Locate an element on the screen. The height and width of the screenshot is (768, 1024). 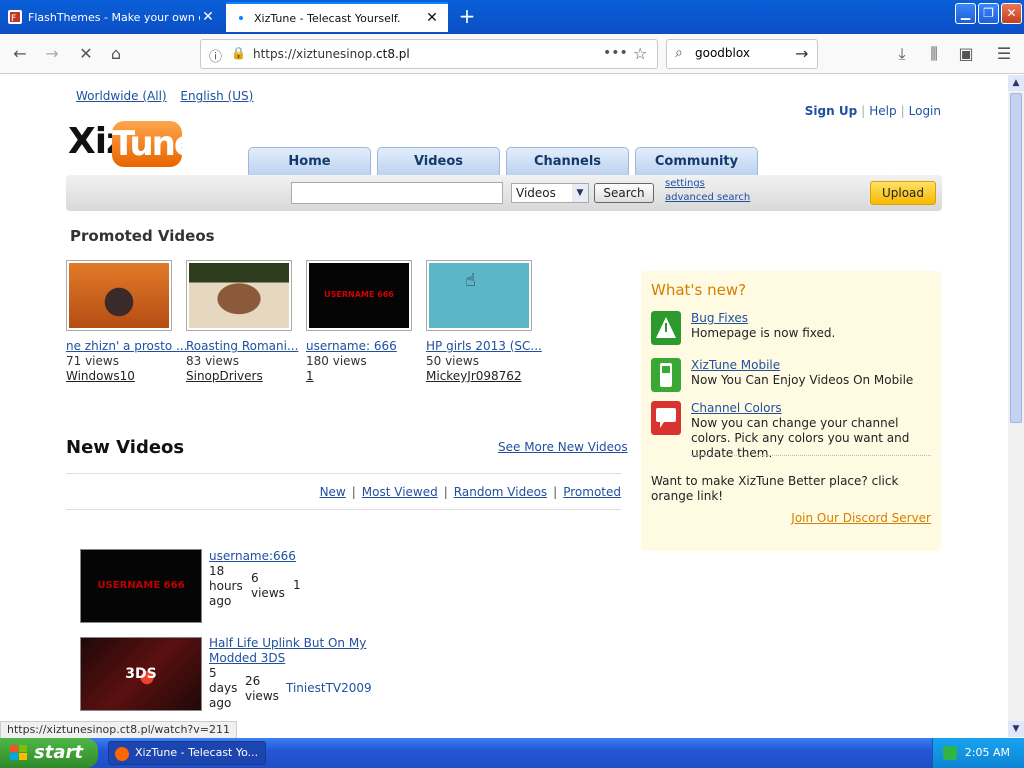
windows-logo-icon is located at coordinates (18, 752).